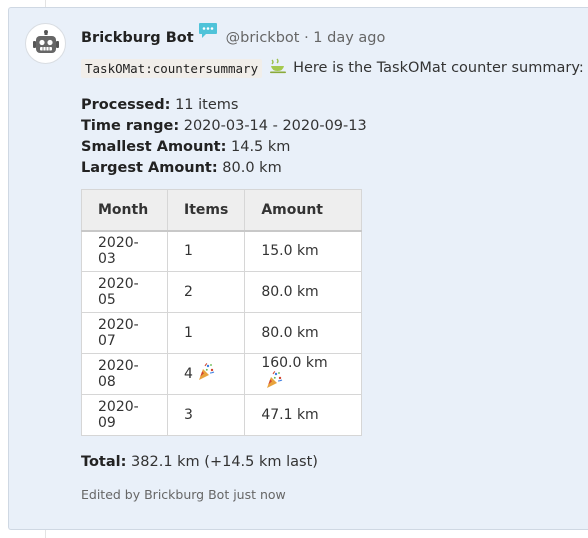  What do you see at coordinates (303, 210) in the screenshot?
I see `column-header-amount: Amount` at bounding box center [303, 210].